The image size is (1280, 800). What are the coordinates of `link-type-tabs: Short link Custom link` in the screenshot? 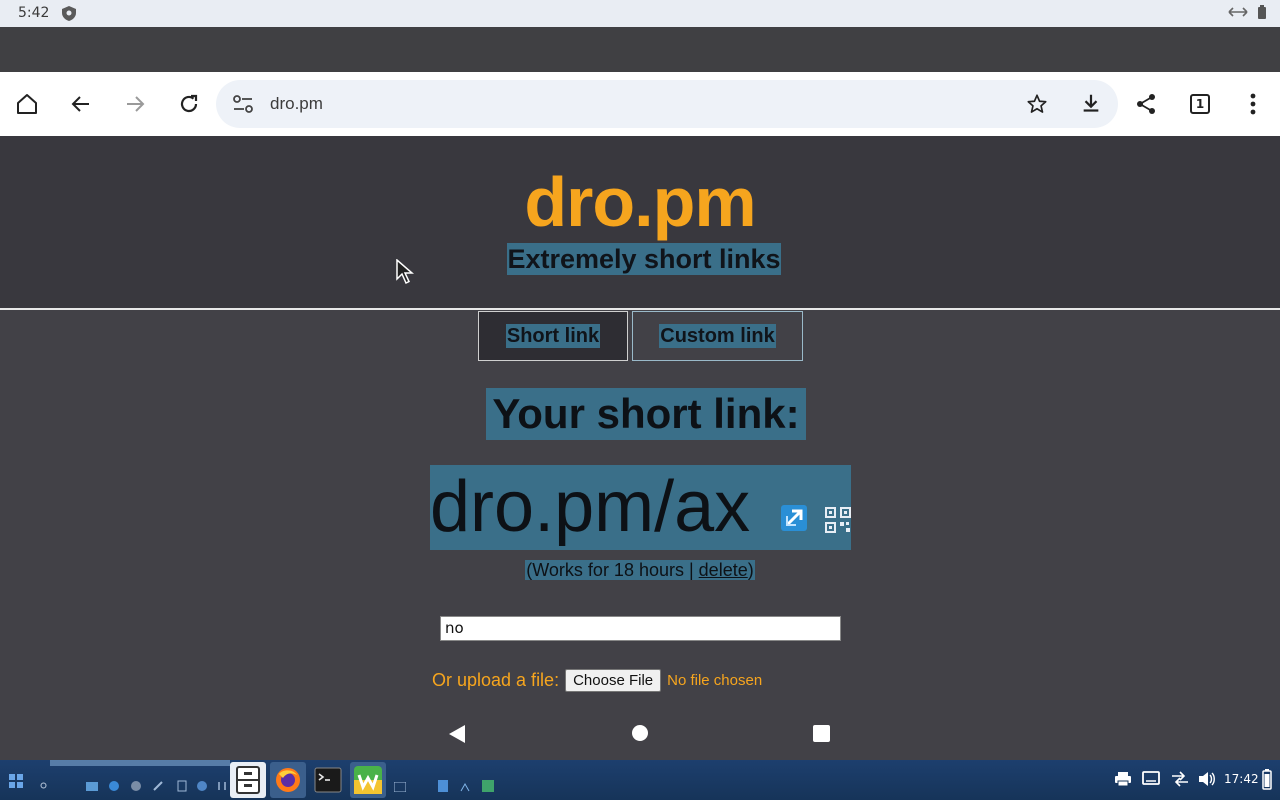 It's located at (641, 336).